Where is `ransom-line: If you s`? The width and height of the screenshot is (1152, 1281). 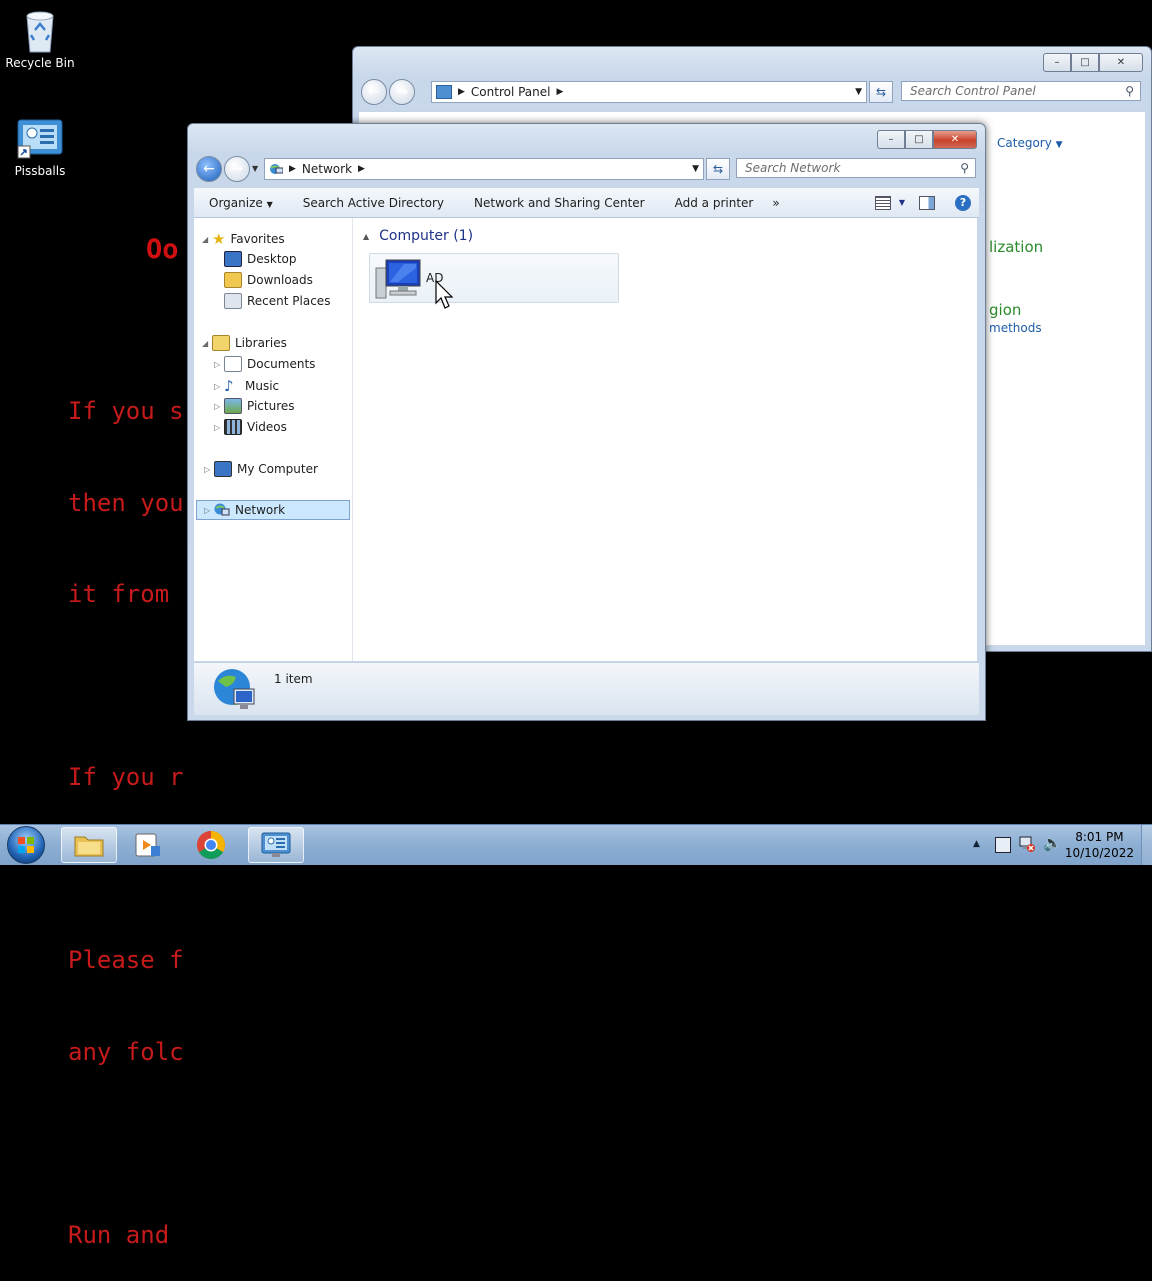
ransom-line: If you s is located at coordinates (126, 411).